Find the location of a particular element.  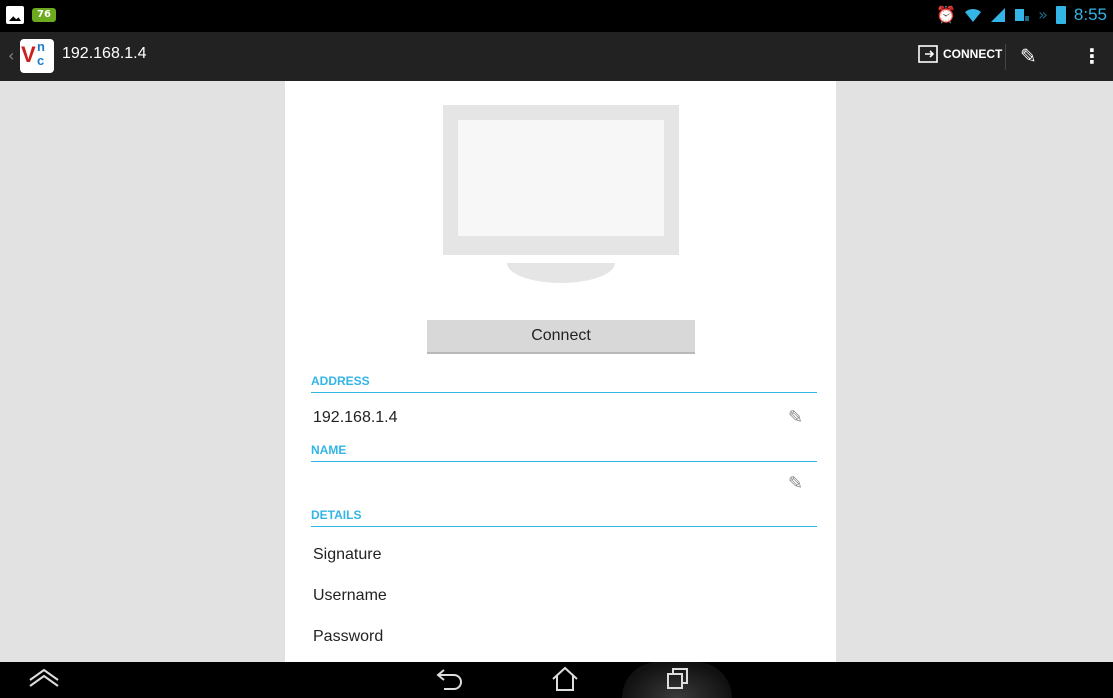

home-icon is located at coordinates (565, 681).